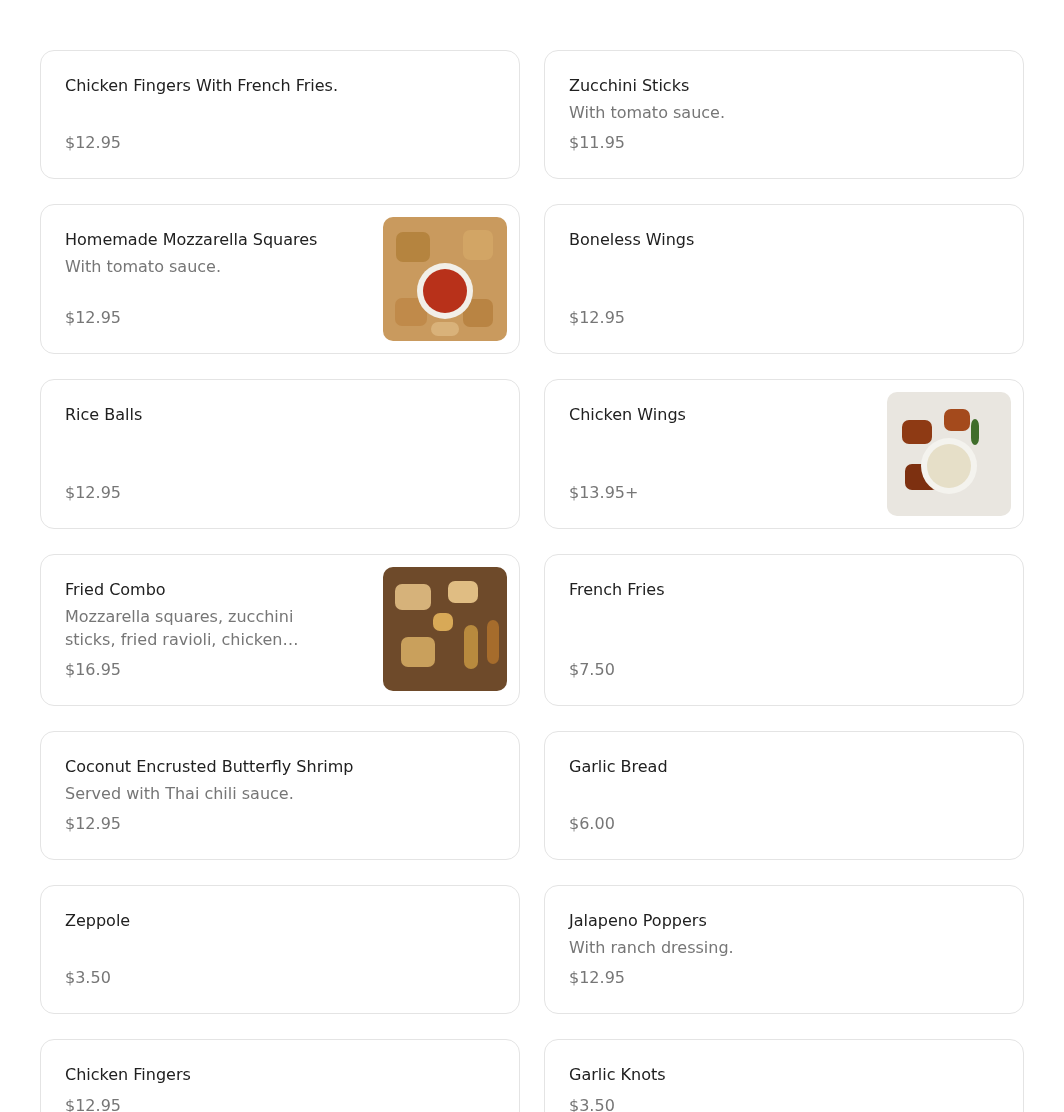  I want to click on menu-item-card: Fried Combo Mozzarella squares, zucchini sticks, fried ravioli, chicken… $16.95, so click(280, 630).